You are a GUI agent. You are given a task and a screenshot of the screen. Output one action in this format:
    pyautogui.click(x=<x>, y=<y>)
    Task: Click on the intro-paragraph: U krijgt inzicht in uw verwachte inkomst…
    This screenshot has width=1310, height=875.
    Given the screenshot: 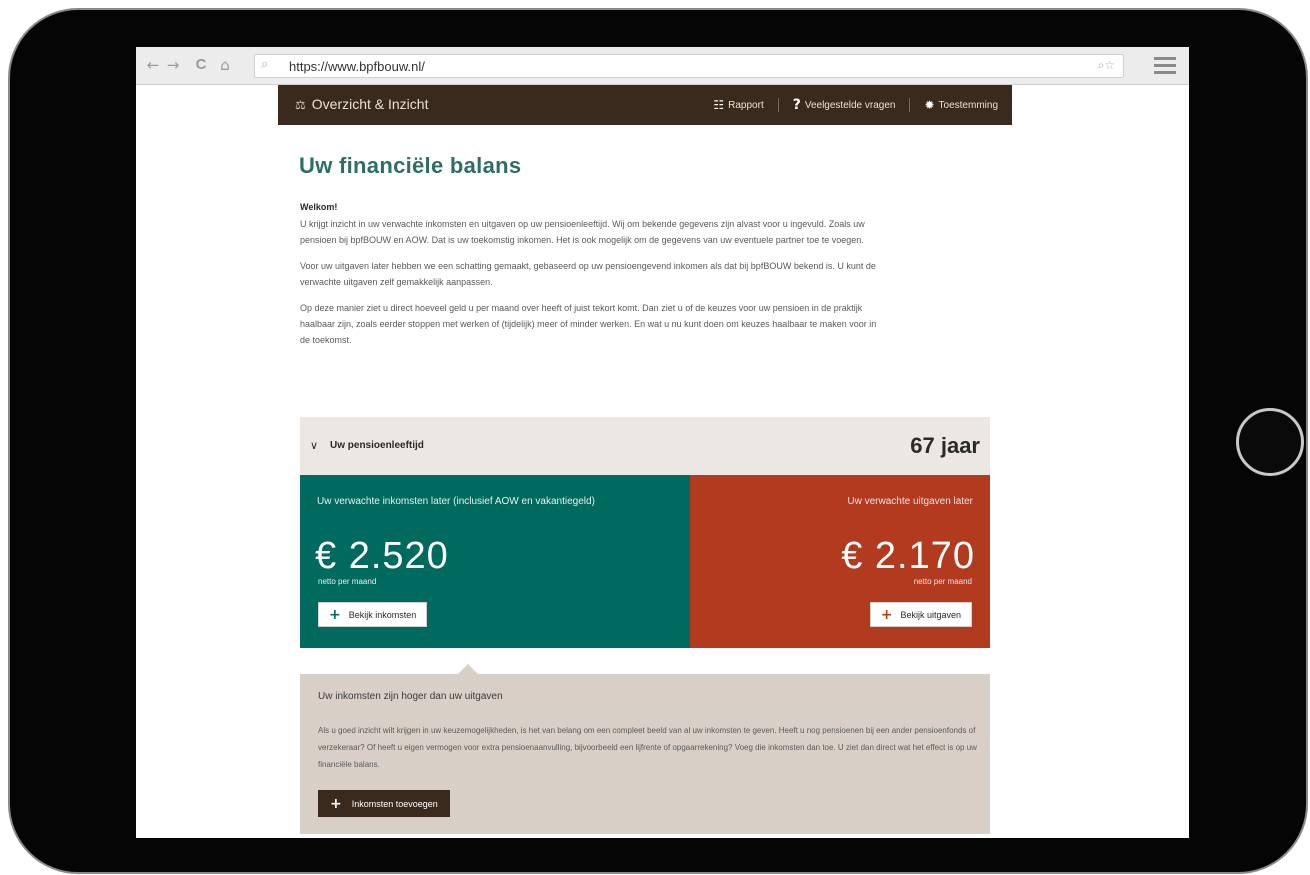 What is the action you would take?
    pyautogui.click(x=582, y=232)
    